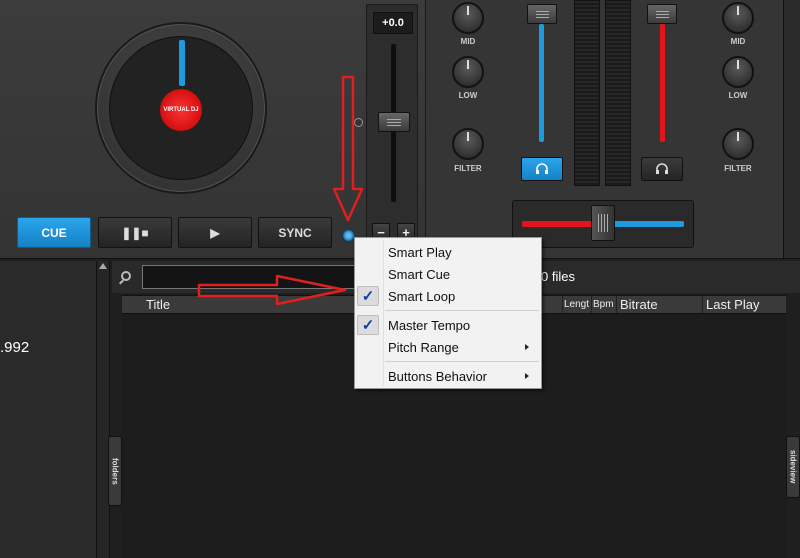 This screenshot has height=558, width=800. Describe the element at coordinates (419, 274) in the screenshot. I see `menu-item-label: Smart Cue` at that location.